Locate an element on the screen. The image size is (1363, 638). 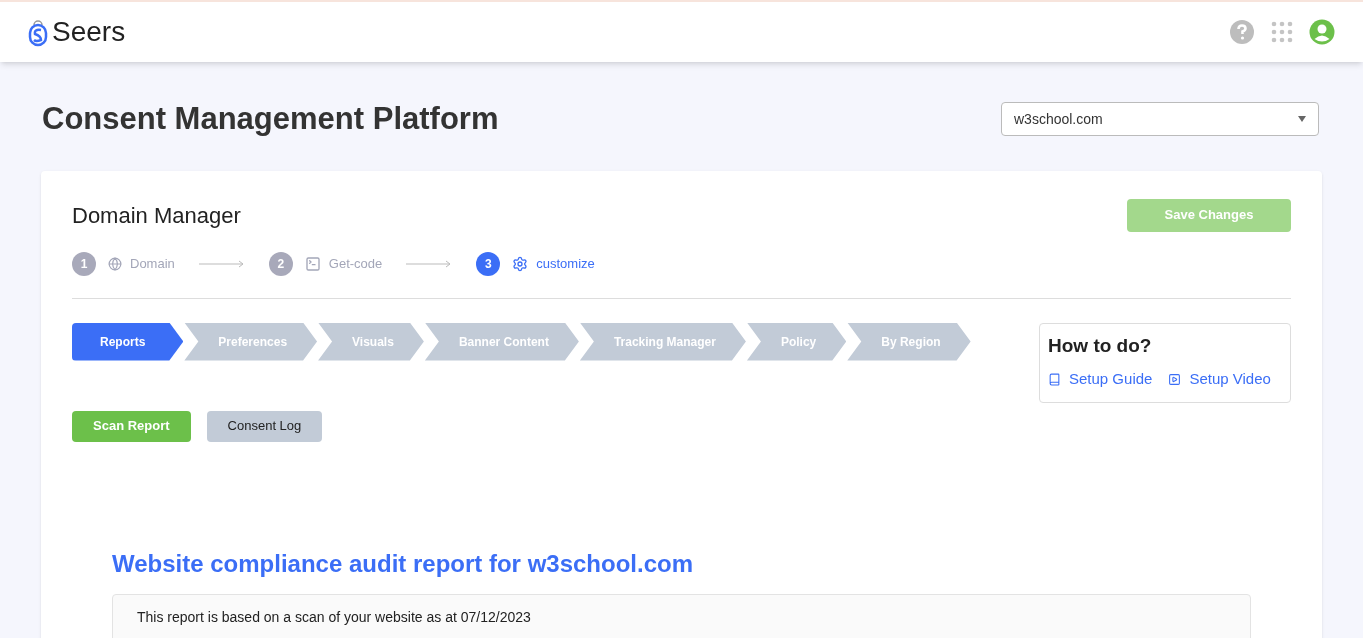
logo-icon is located at coordinates (38, 32).